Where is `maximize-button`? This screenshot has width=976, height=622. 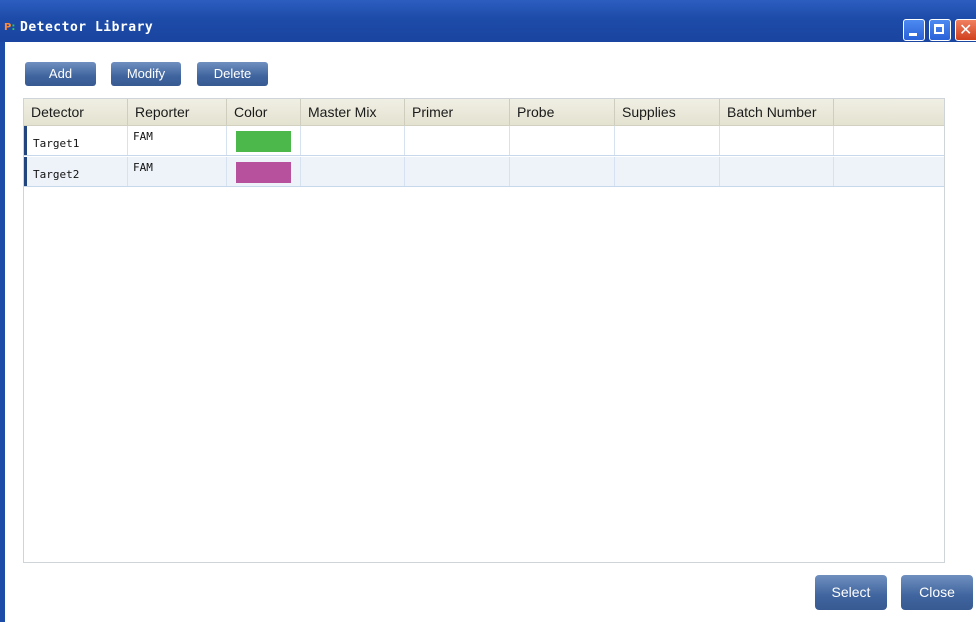
maximize-button is located at coordinates (940, 30).